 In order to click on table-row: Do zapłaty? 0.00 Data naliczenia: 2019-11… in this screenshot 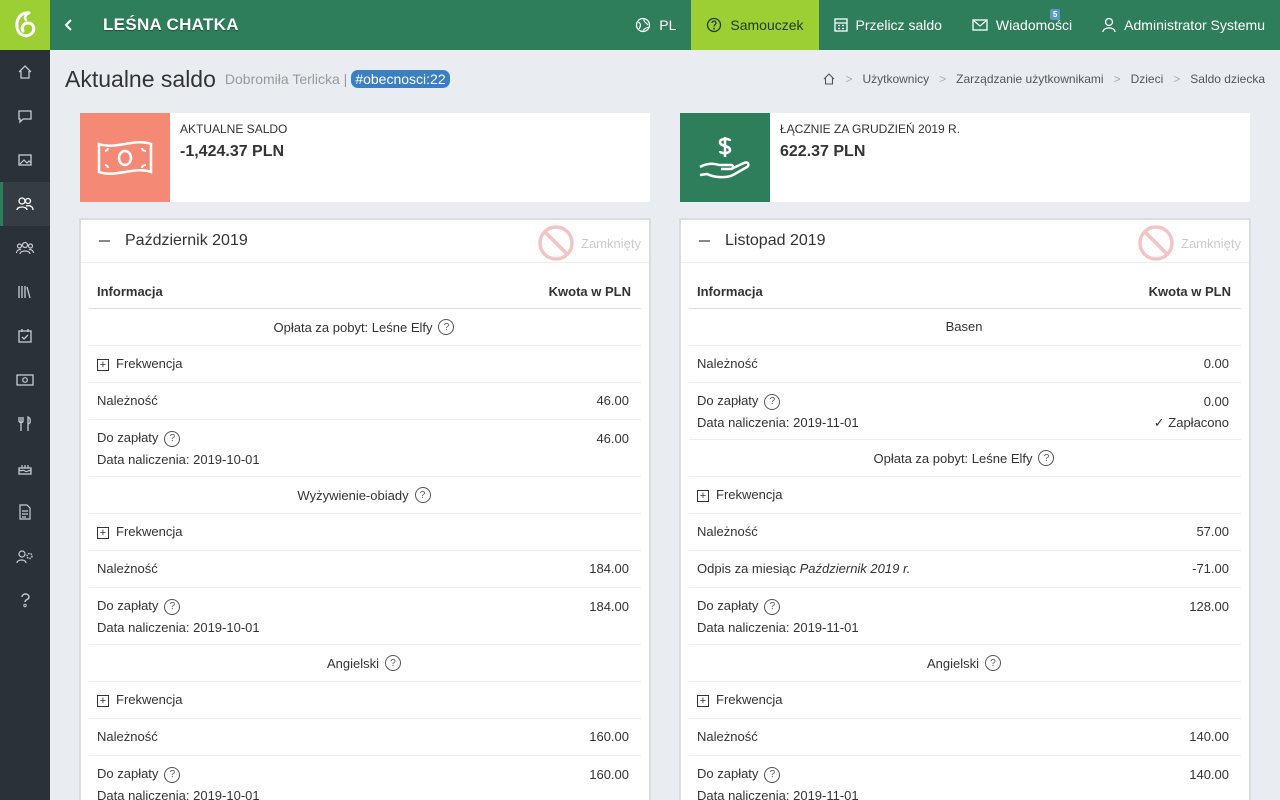, I will do `click(965, 411)`.